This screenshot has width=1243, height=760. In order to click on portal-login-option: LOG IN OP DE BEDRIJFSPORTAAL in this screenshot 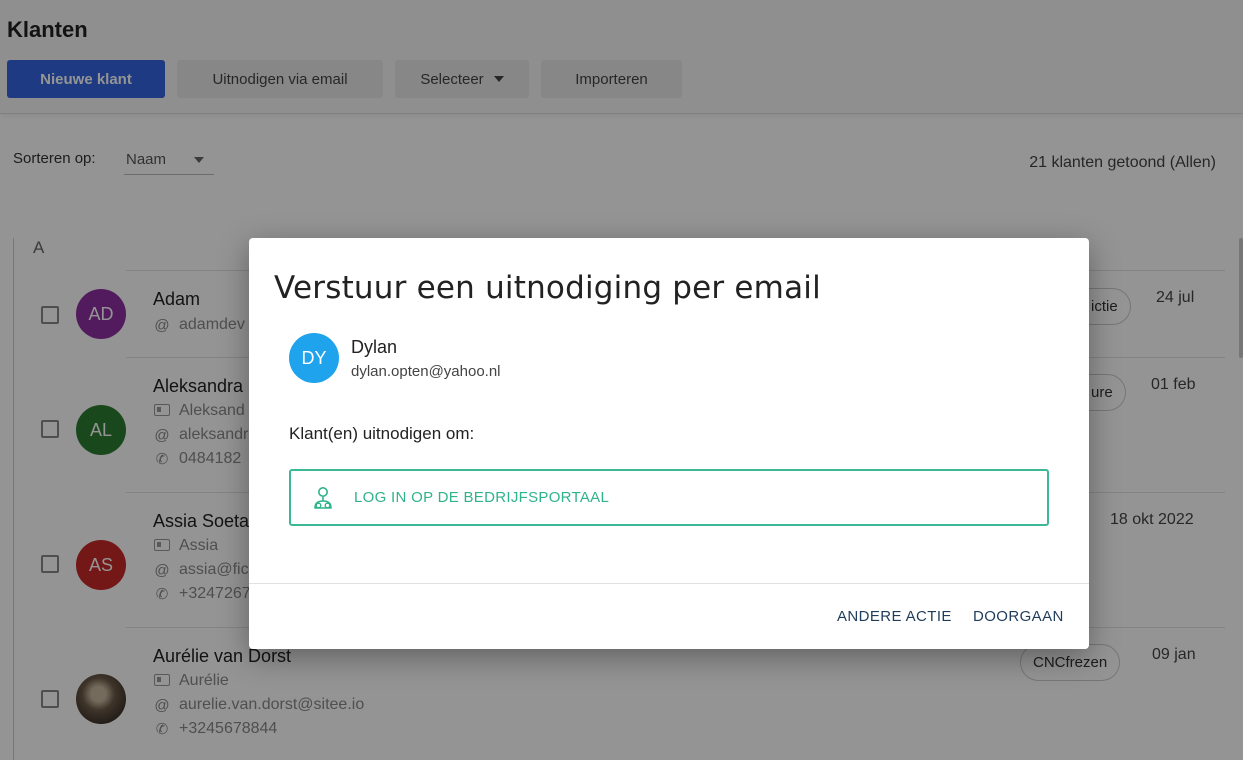, I will do `click(669, 497)`.